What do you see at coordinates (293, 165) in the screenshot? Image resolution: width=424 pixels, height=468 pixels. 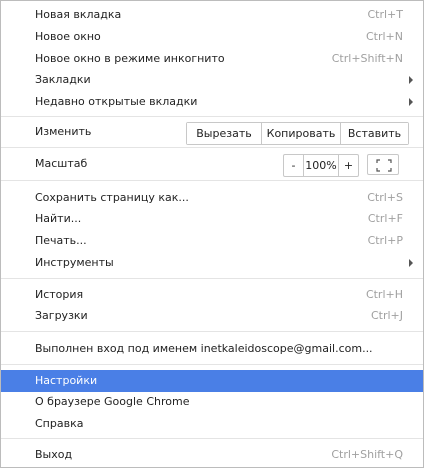 I see `zoom-out-button: -` at bounding box center [293, 165].